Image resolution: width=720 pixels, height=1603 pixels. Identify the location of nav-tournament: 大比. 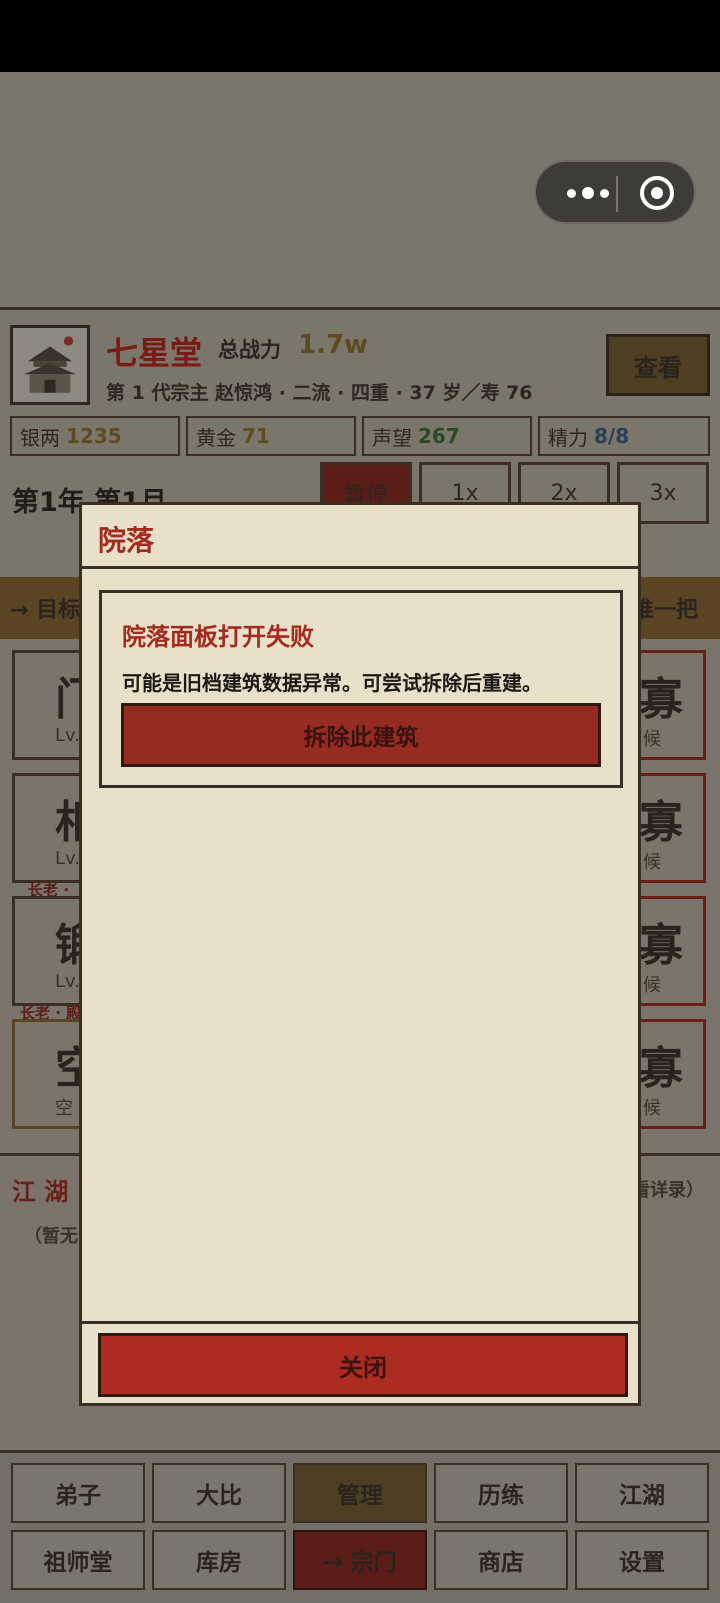
(219, 1493).